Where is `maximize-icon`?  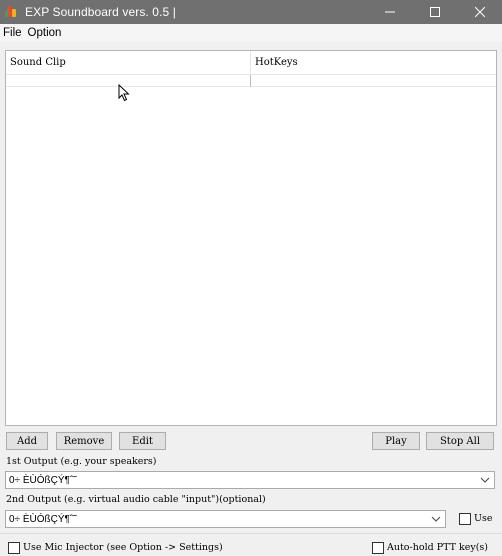 maximize-icon is located at coordinates (434, 12).